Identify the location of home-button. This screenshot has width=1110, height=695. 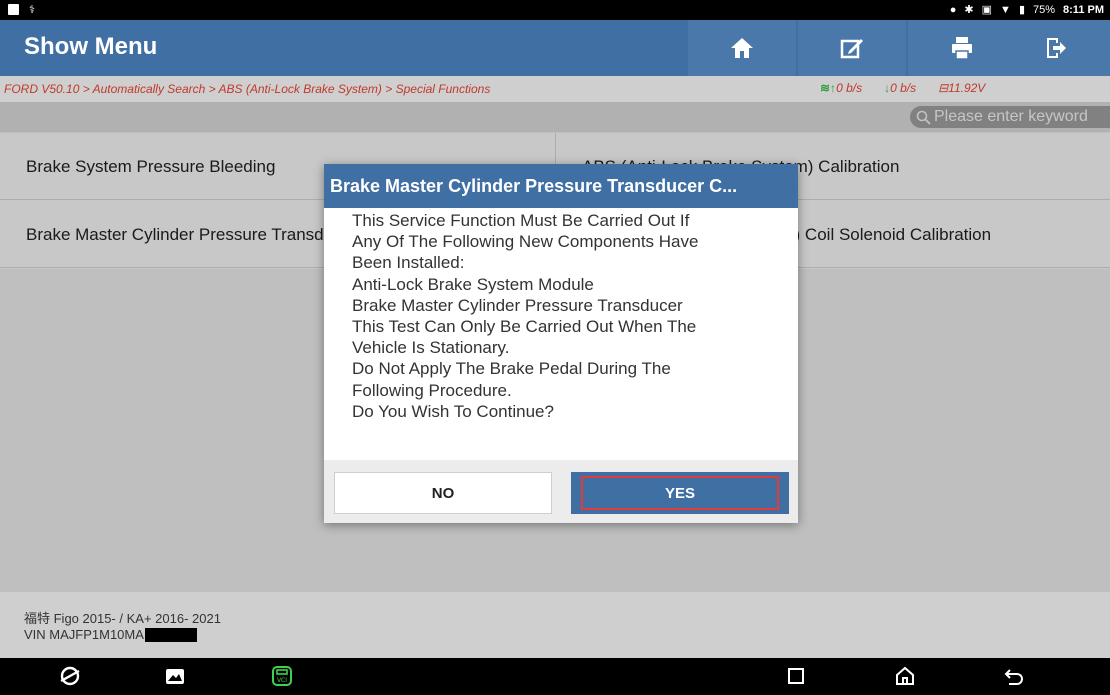
(742, 48).